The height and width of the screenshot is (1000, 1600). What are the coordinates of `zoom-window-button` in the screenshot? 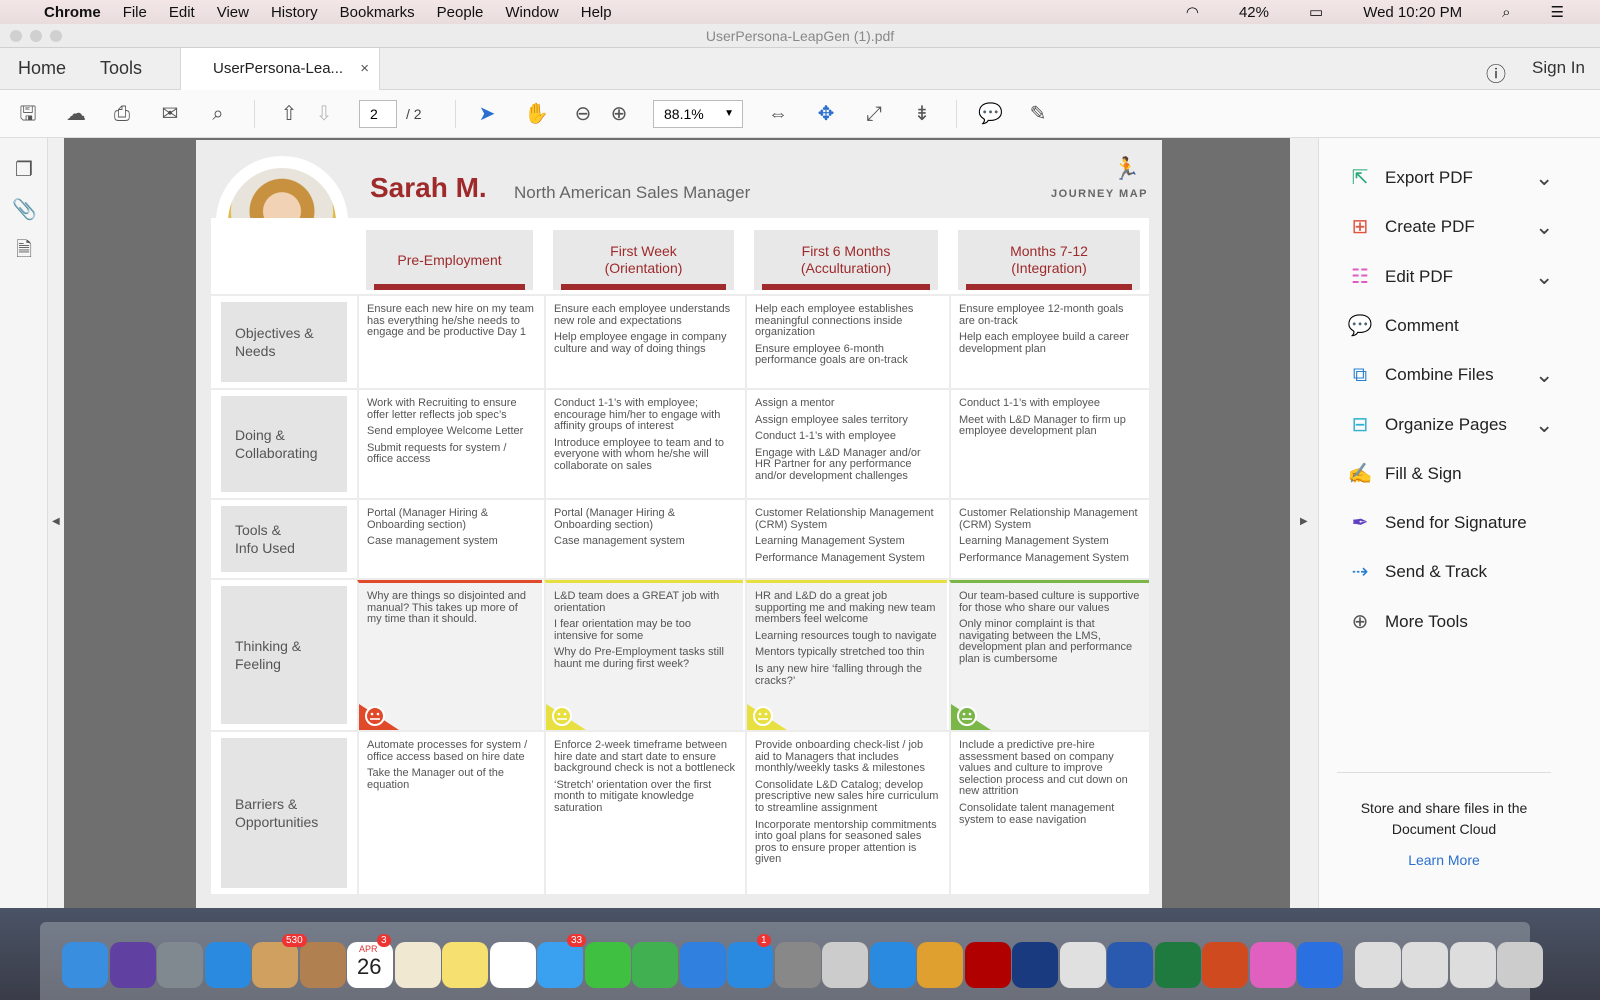 It's located at (56, 36).